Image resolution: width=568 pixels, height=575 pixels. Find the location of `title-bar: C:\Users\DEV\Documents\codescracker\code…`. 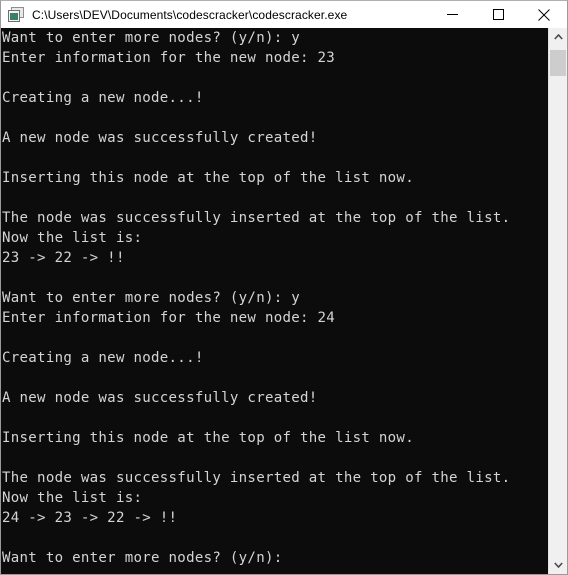

title-bar: C:\Users\DEV\Documents\codescracker\code… is located at coordinates (284, 15).